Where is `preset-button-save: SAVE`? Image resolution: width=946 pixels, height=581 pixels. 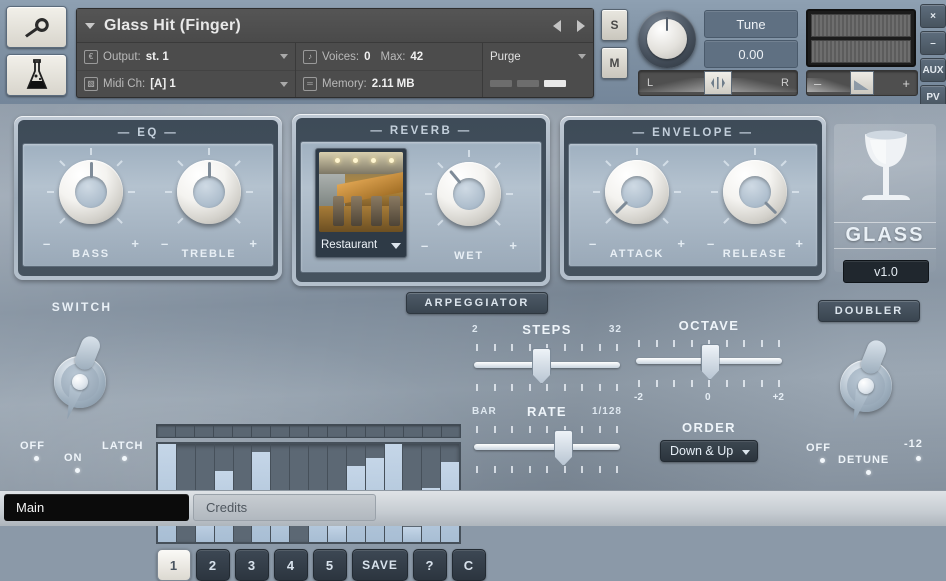
preset-button-save: SAVE is located at coordinates (380, 565).